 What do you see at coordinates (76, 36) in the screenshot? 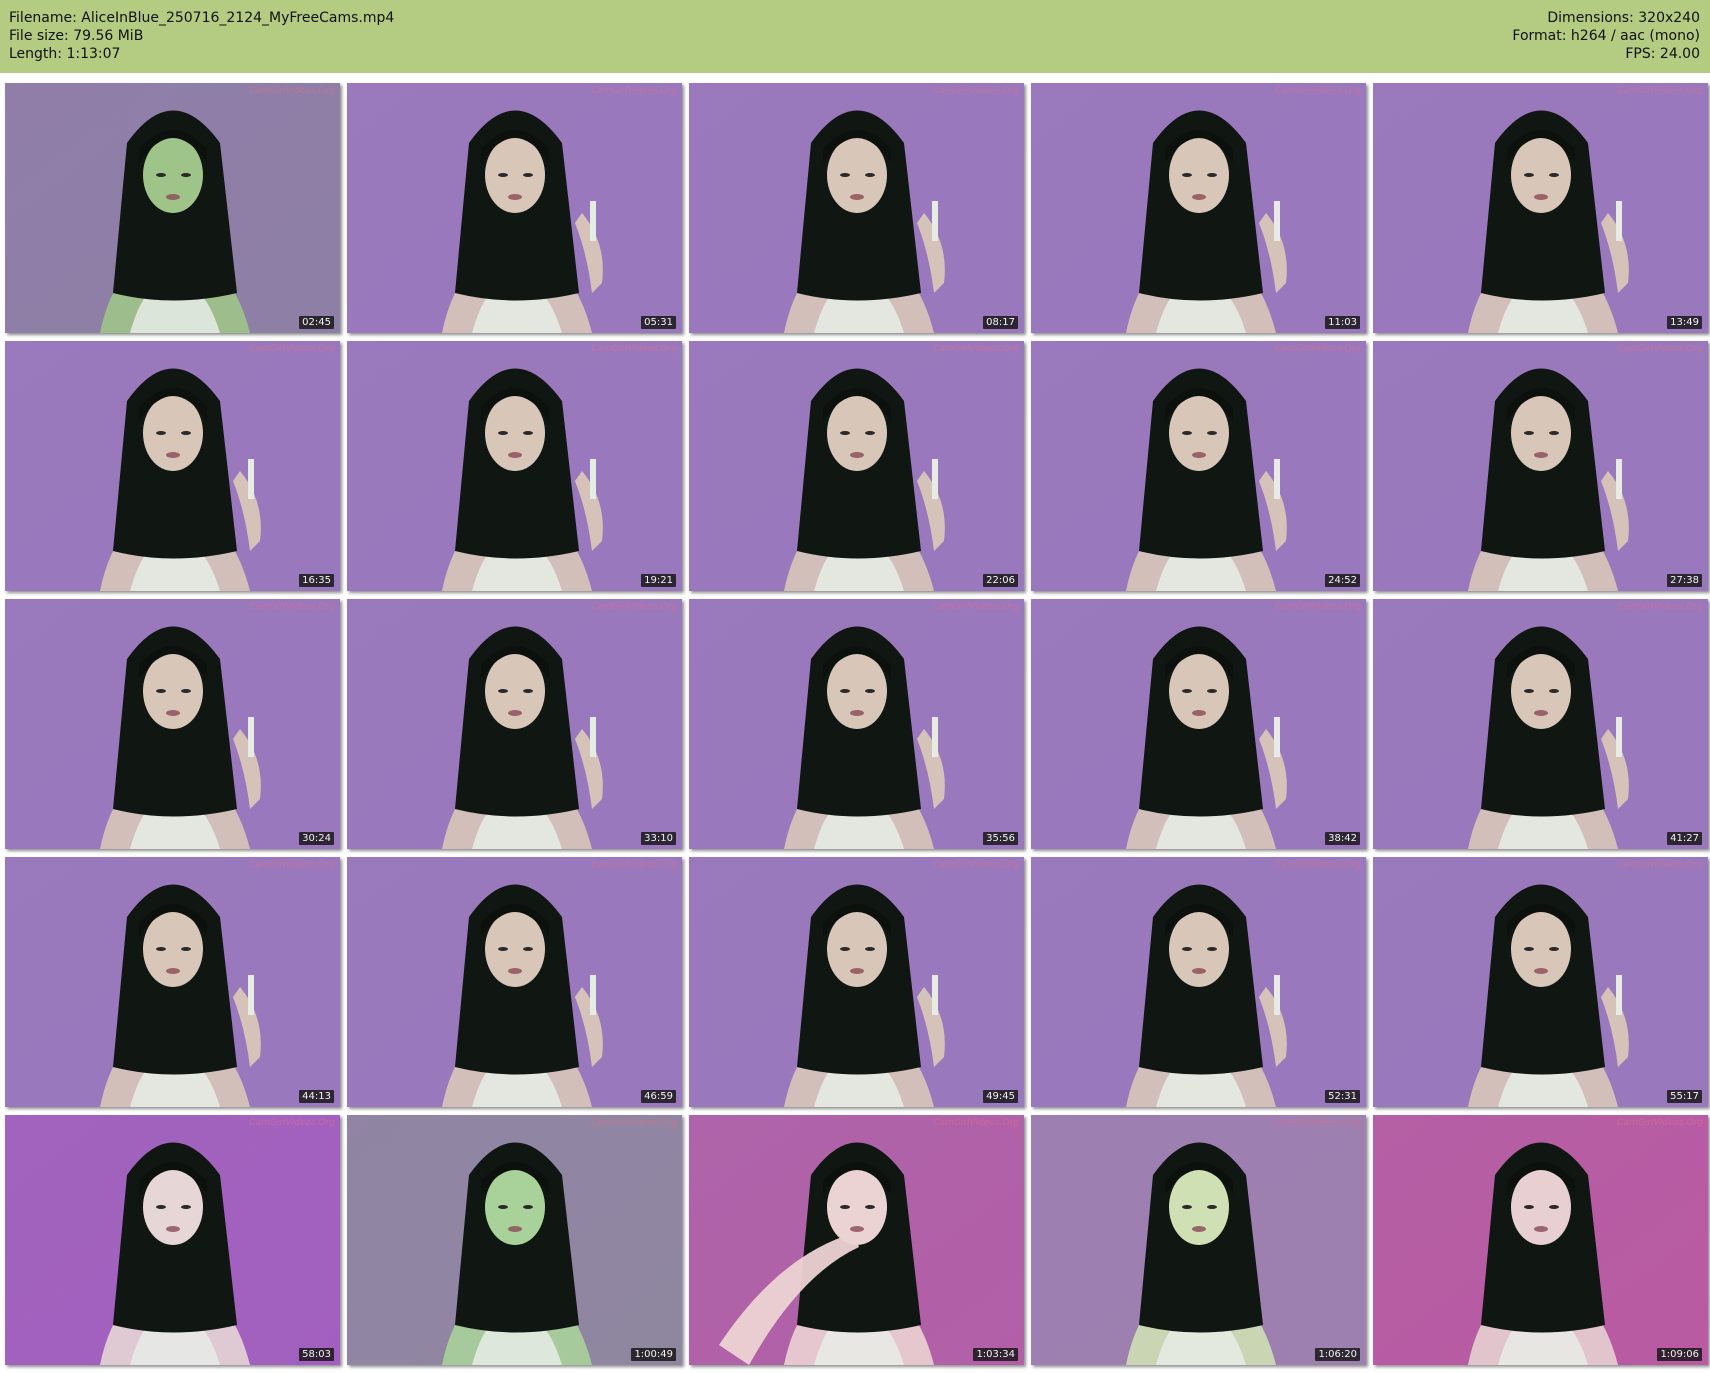
I see `filesize-text: File size: 79.56 MiB` at bounding box center [76, 36].